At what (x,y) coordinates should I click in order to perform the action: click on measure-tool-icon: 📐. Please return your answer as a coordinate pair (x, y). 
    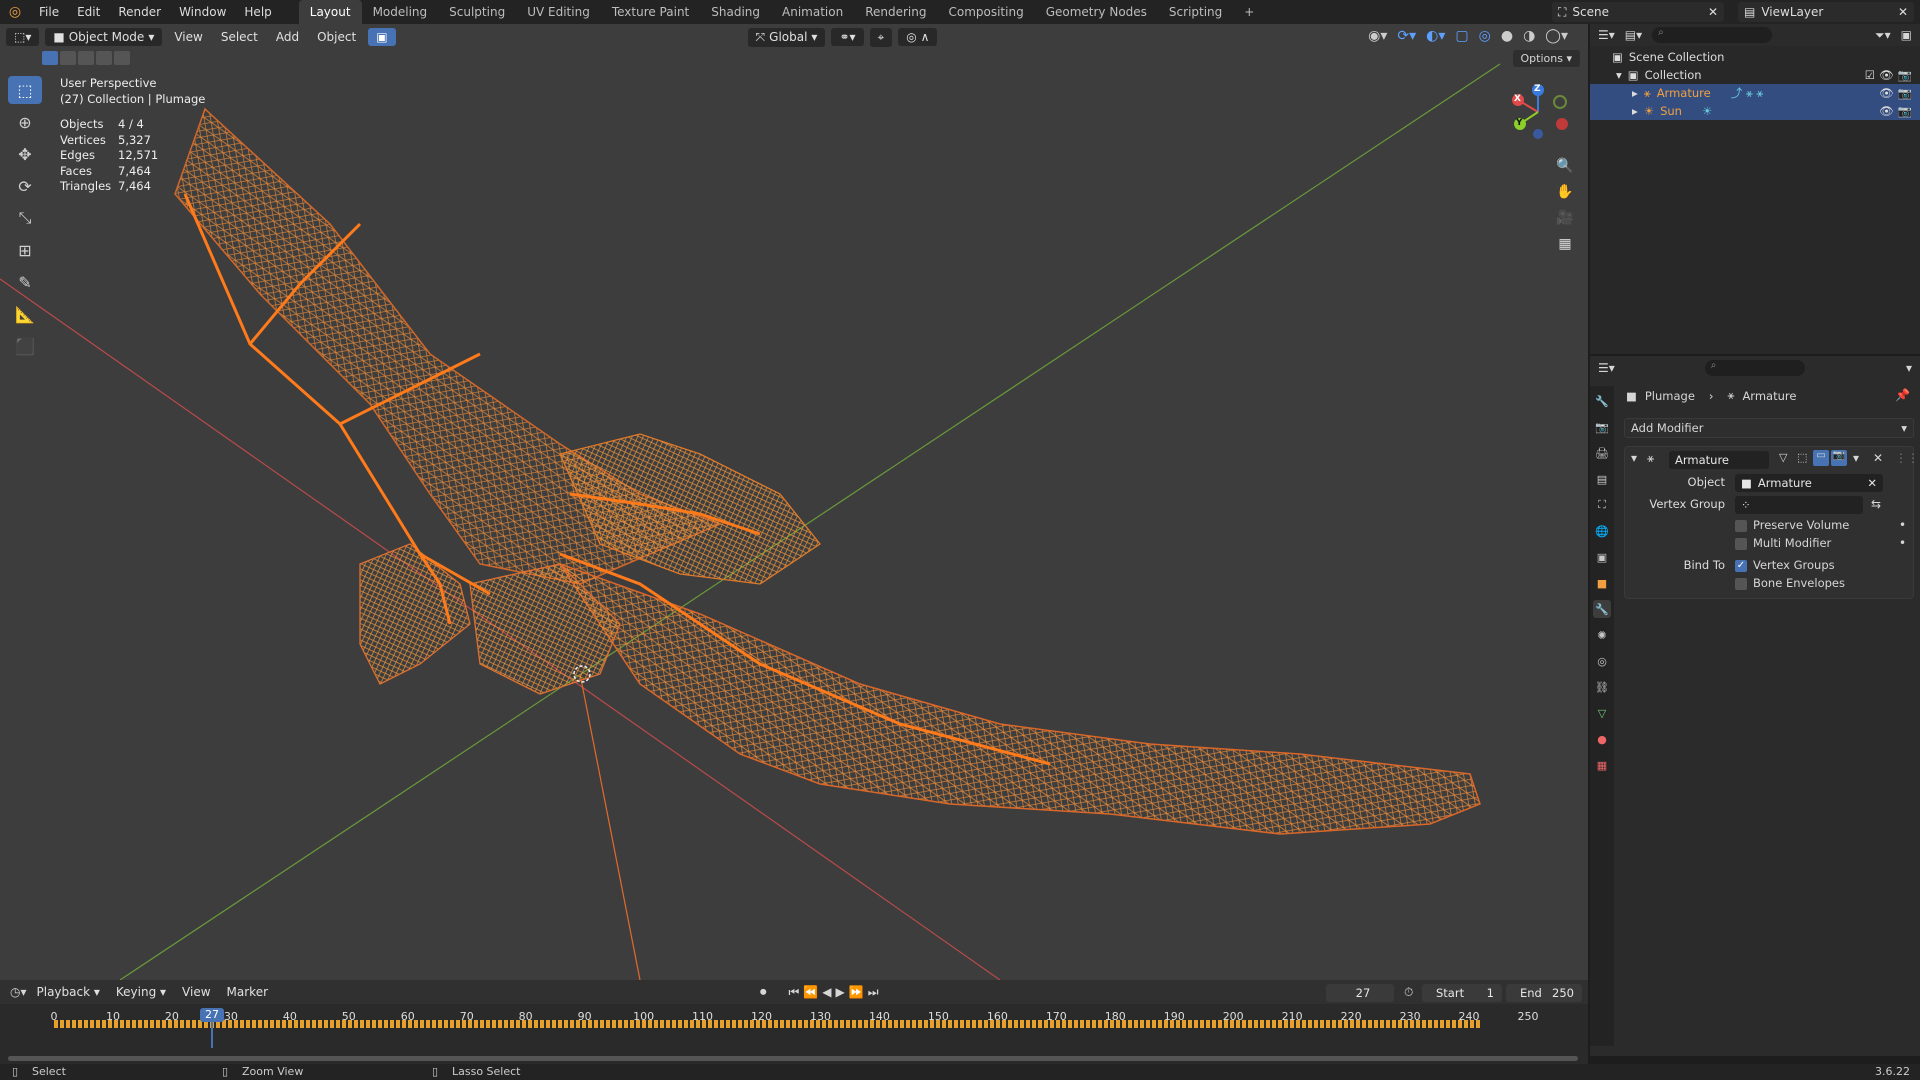
    Looking at the image, I should click on (25, 314).